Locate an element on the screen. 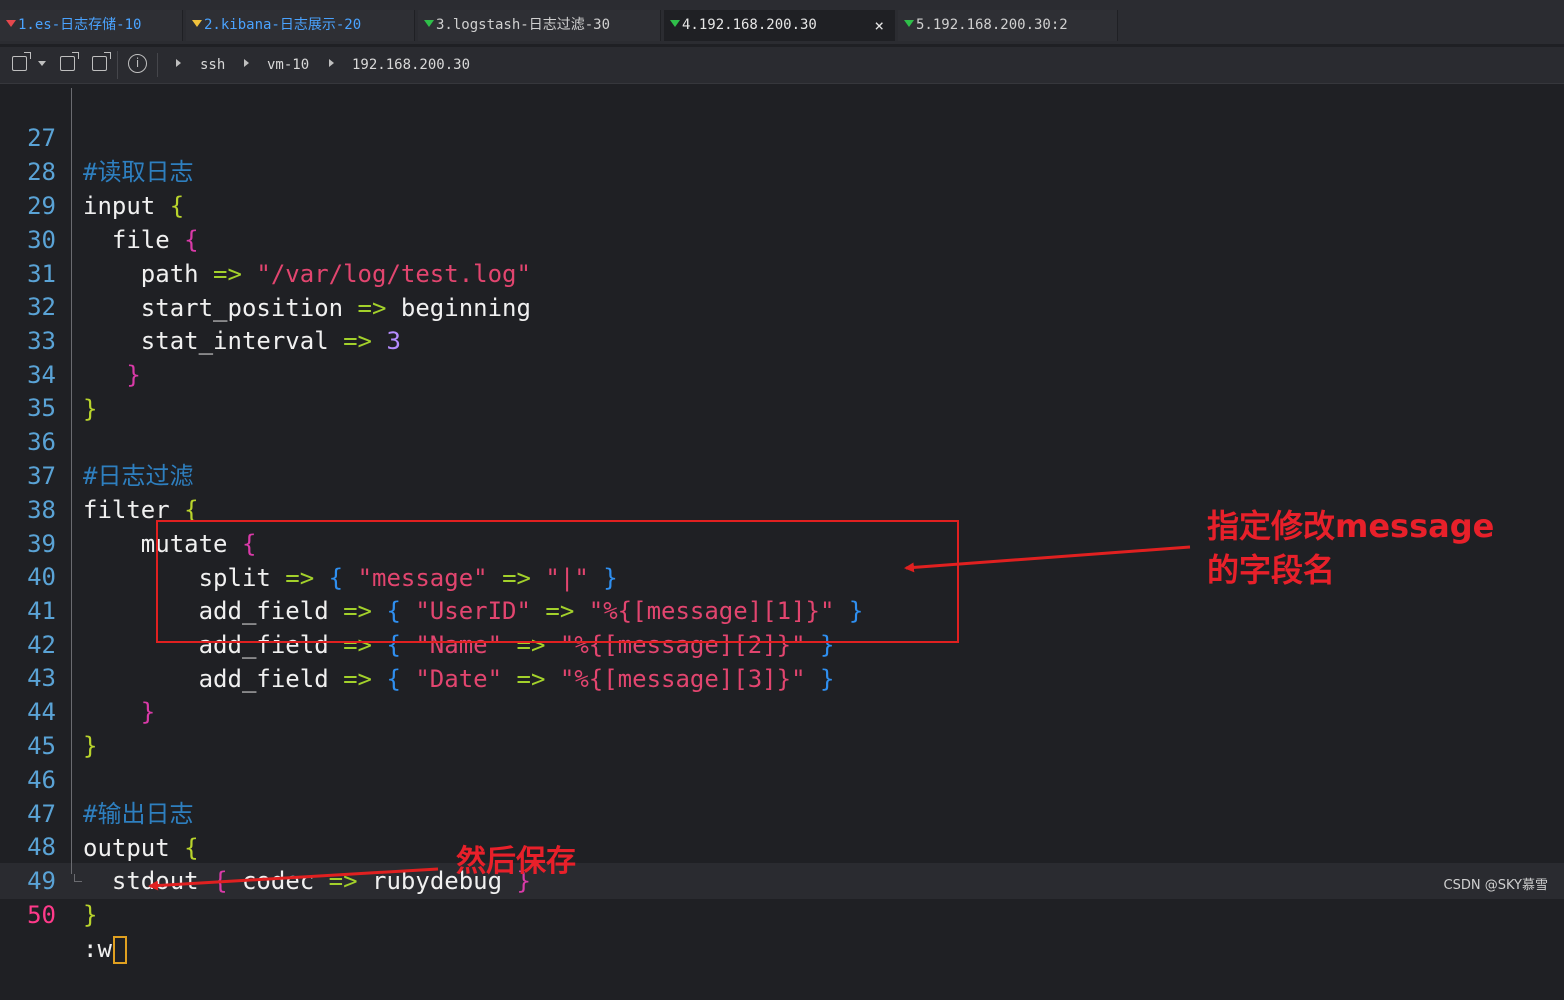 The width and height of the screenshot is (1564, 1000). code-line: 44 } is located at coordinates (48, 710).